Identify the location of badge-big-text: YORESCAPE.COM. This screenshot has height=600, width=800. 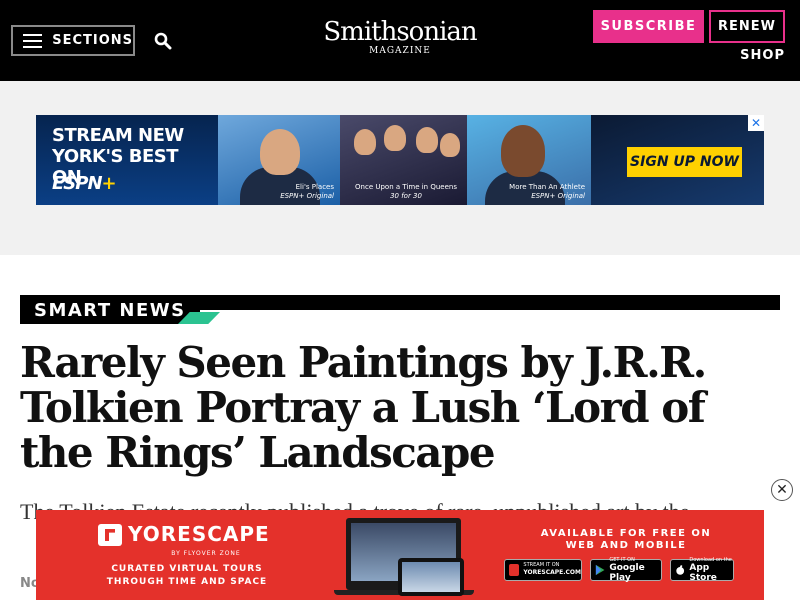
(552, 572).